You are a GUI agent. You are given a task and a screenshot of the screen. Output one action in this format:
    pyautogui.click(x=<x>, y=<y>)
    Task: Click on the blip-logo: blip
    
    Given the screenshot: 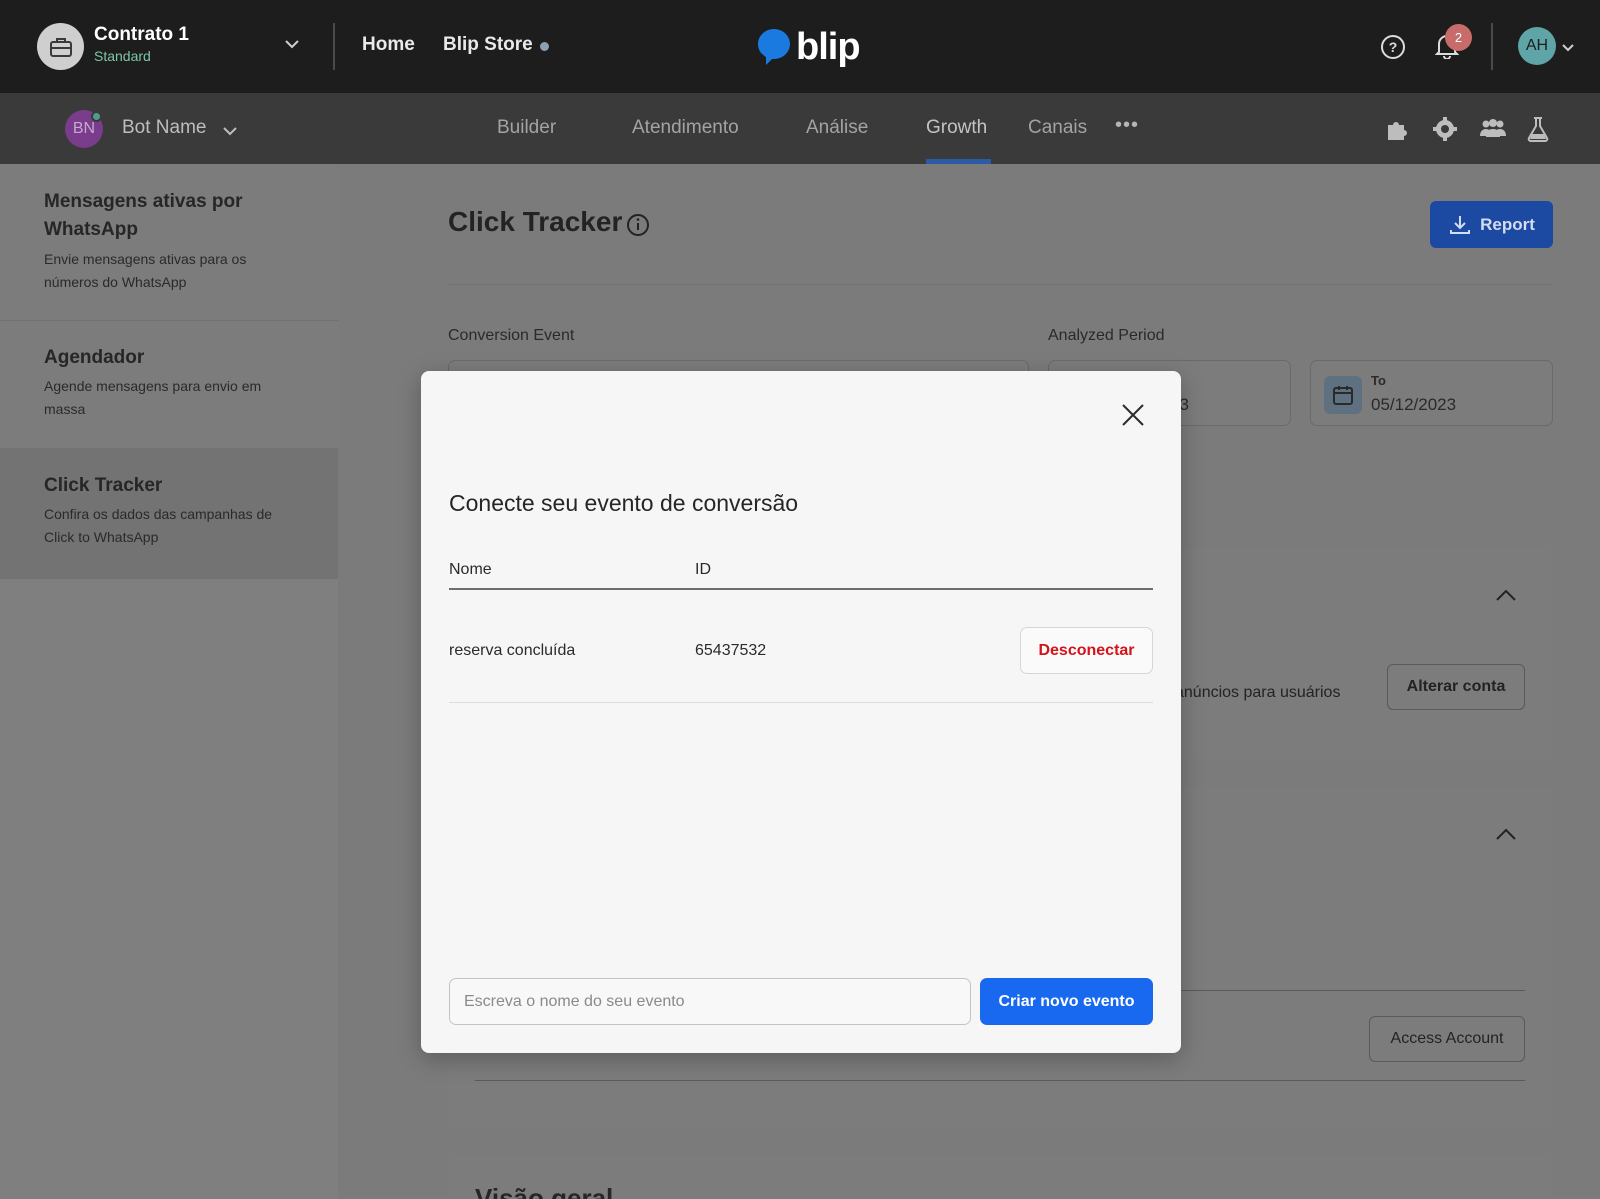 What is the action you would take?
    pyautogui.click(x=808, y=47)
    